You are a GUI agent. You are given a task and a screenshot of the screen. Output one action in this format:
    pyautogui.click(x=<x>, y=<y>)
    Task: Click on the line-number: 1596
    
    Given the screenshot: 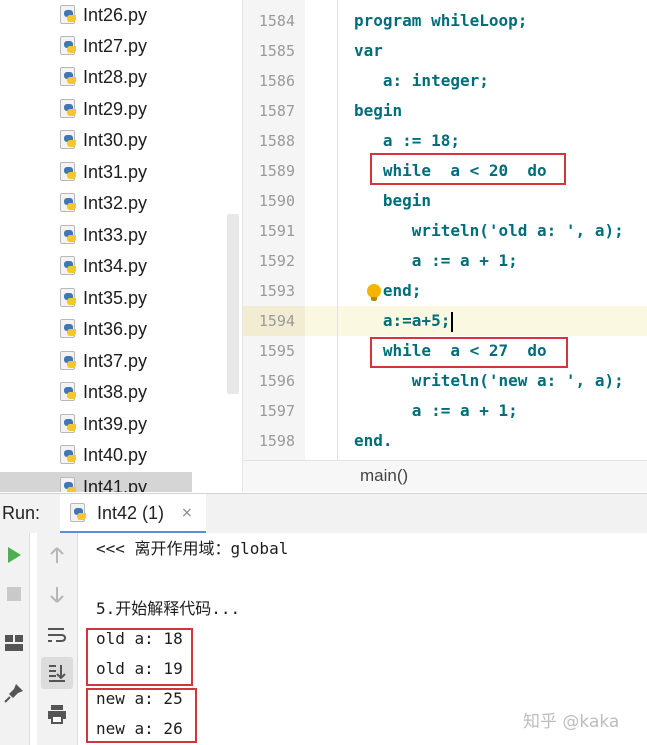 What is the action you would take?
    pyautogui.click(x=276, y=381)
    